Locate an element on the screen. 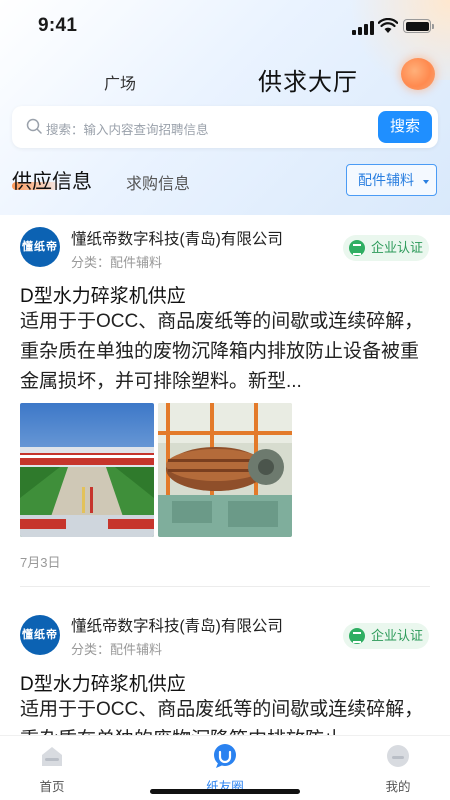  divider is located at coordinates (225, 586).